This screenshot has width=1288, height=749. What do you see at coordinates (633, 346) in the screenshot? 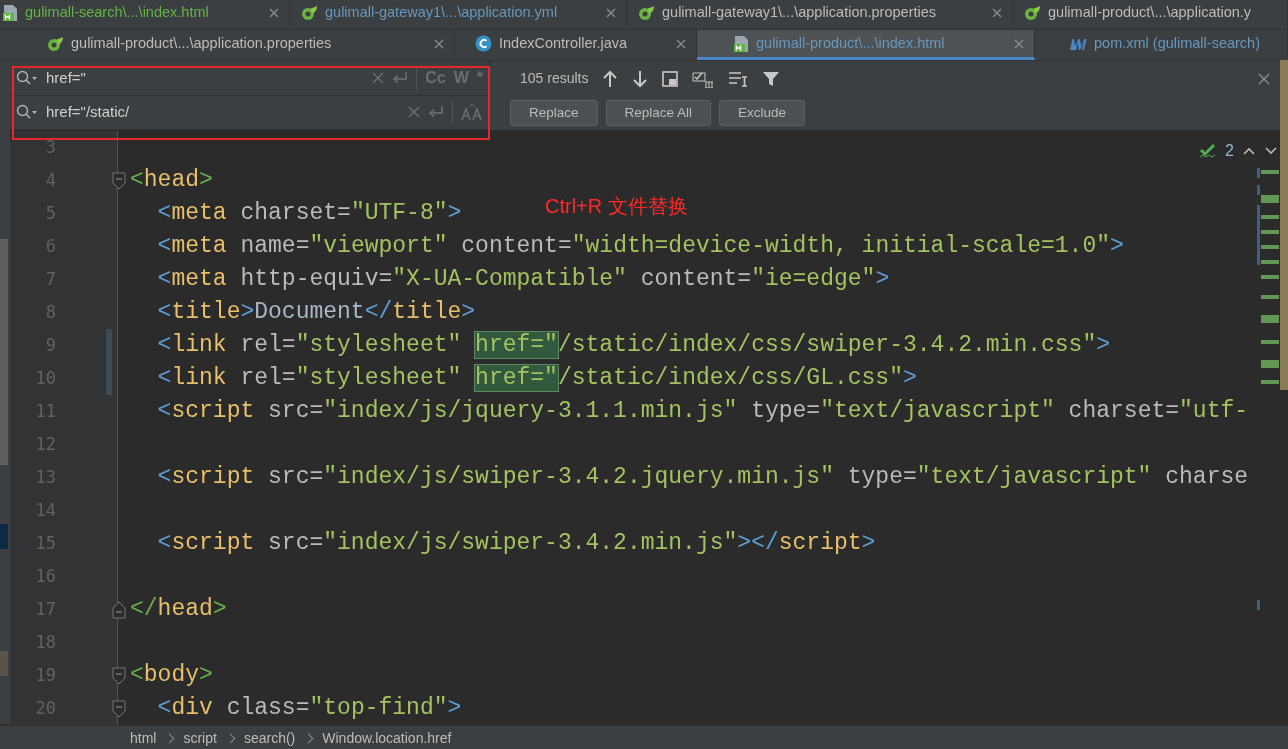
I see `code-line: <link rel="stylesheet" href="/static/index/css/swiper-3.4.2.min.css">` at bounding box center [633, 346].